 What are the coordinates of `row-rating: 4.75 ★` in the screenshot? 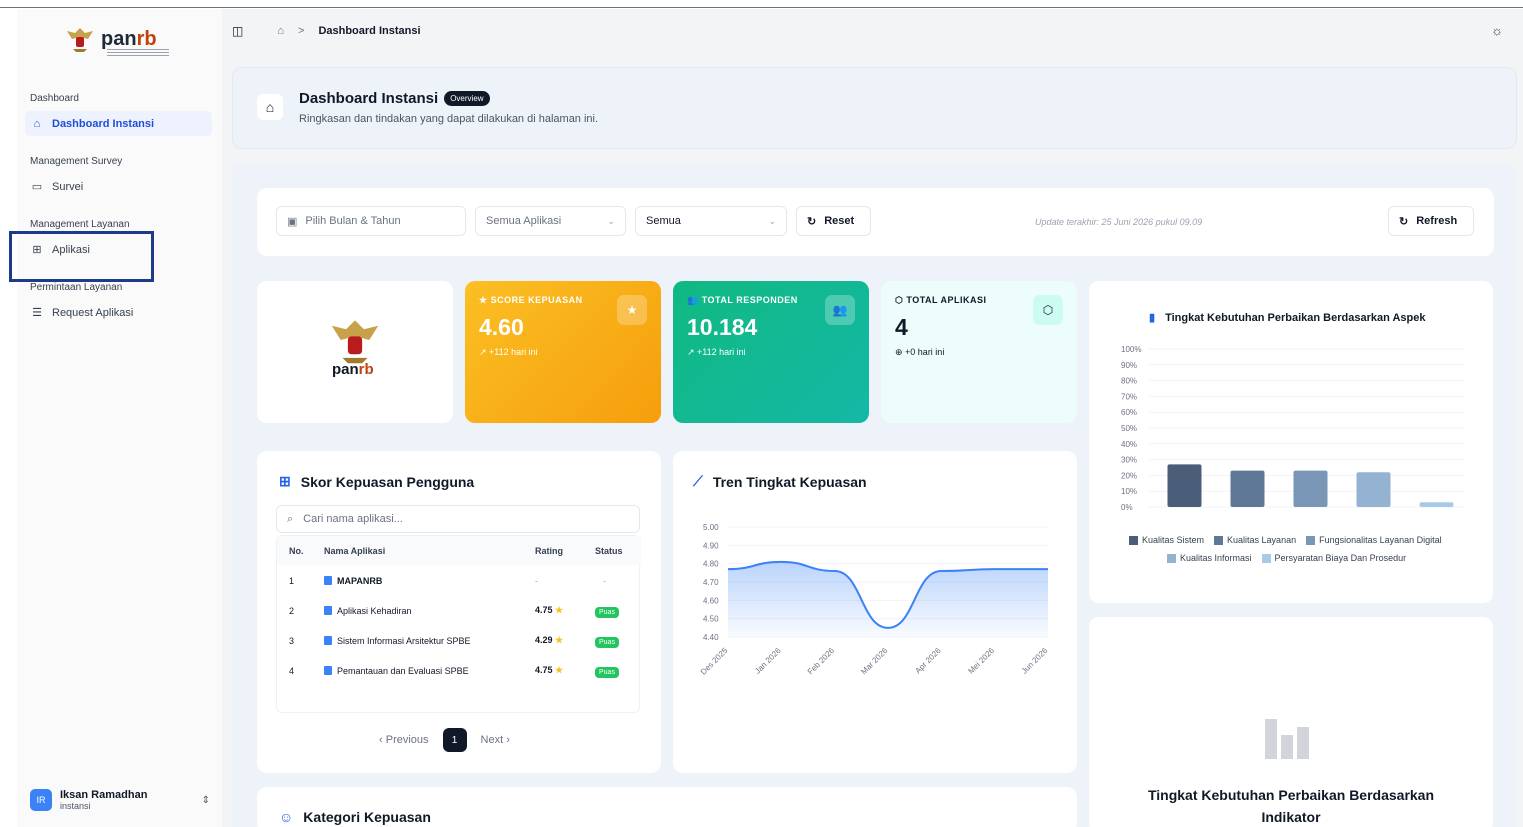 It's located at (549, 610).